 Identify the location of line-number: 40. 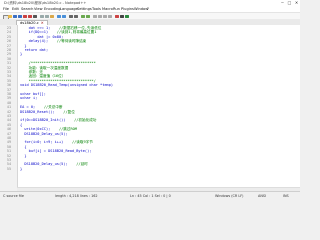
(8, 102).